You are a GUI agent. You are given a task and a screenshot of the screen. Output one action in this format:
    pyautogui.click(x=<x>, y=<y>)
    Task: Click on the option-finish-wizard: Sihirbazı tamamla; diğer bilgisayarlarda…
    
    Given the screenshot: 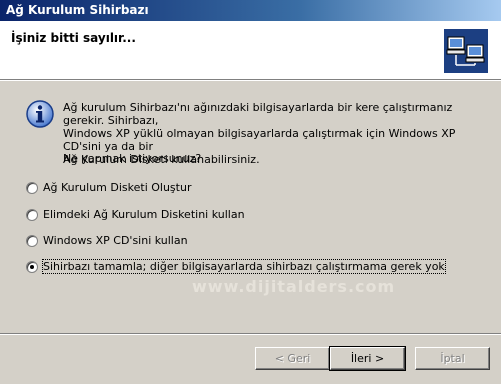 What is the action you would take?
    pyautogui.click(x=236, y=266)
    